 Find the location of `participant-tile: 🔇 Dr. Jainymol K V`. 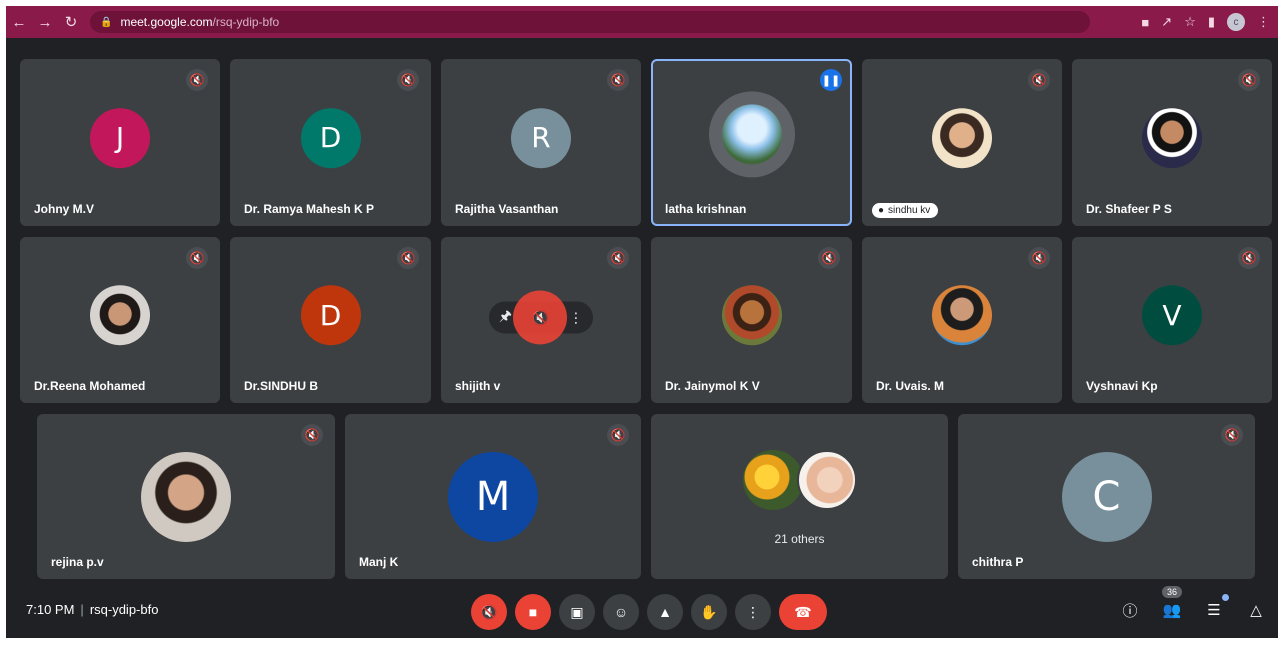

participant-tile: 🔇 Dr. Jainymol K V is located at coordinates (751, 320).